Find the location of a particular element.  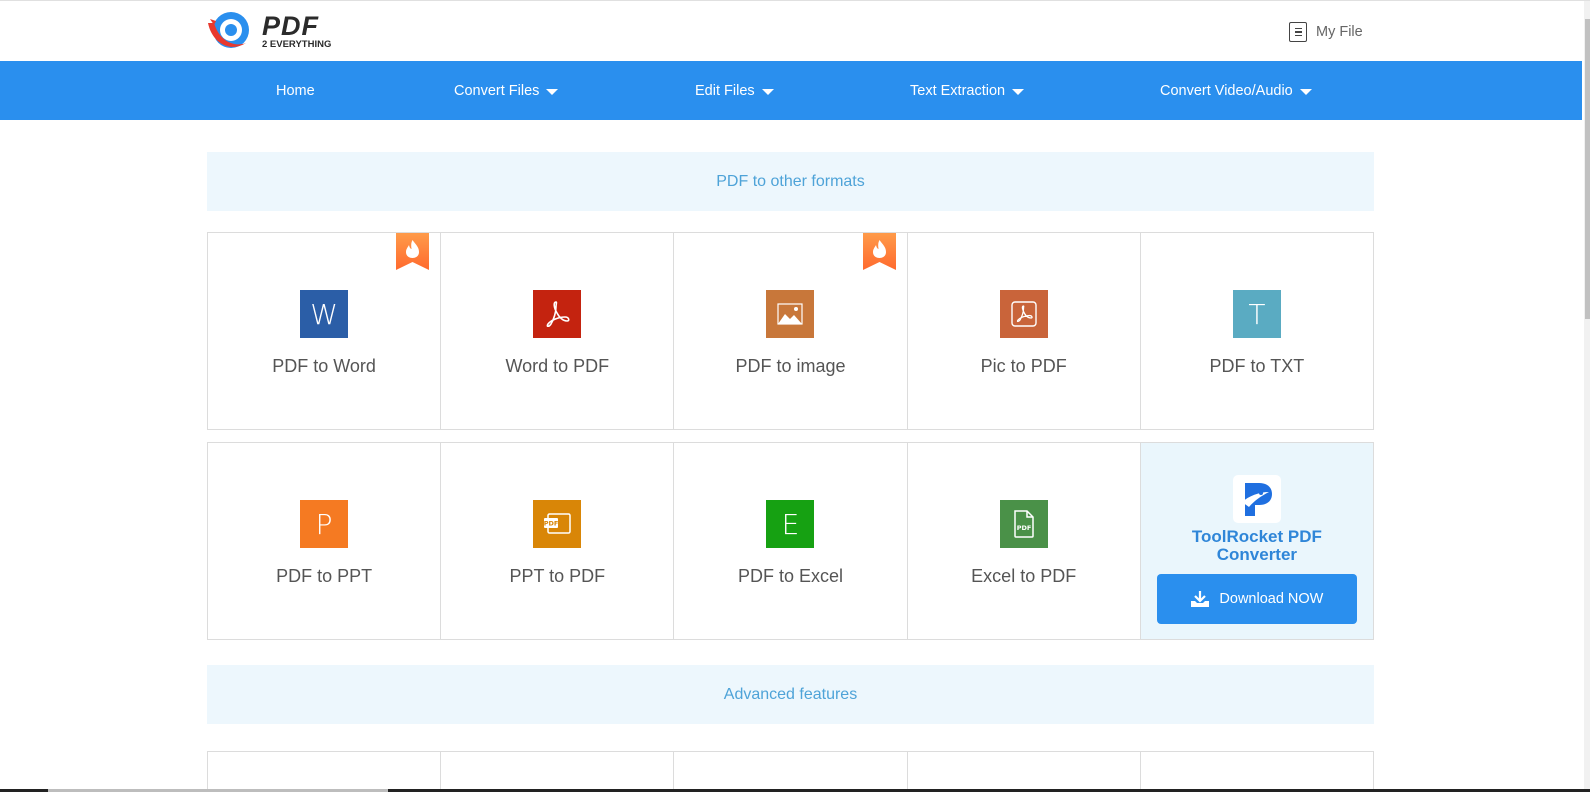

nav-home-label: Home is located at coordinates (295, 90).